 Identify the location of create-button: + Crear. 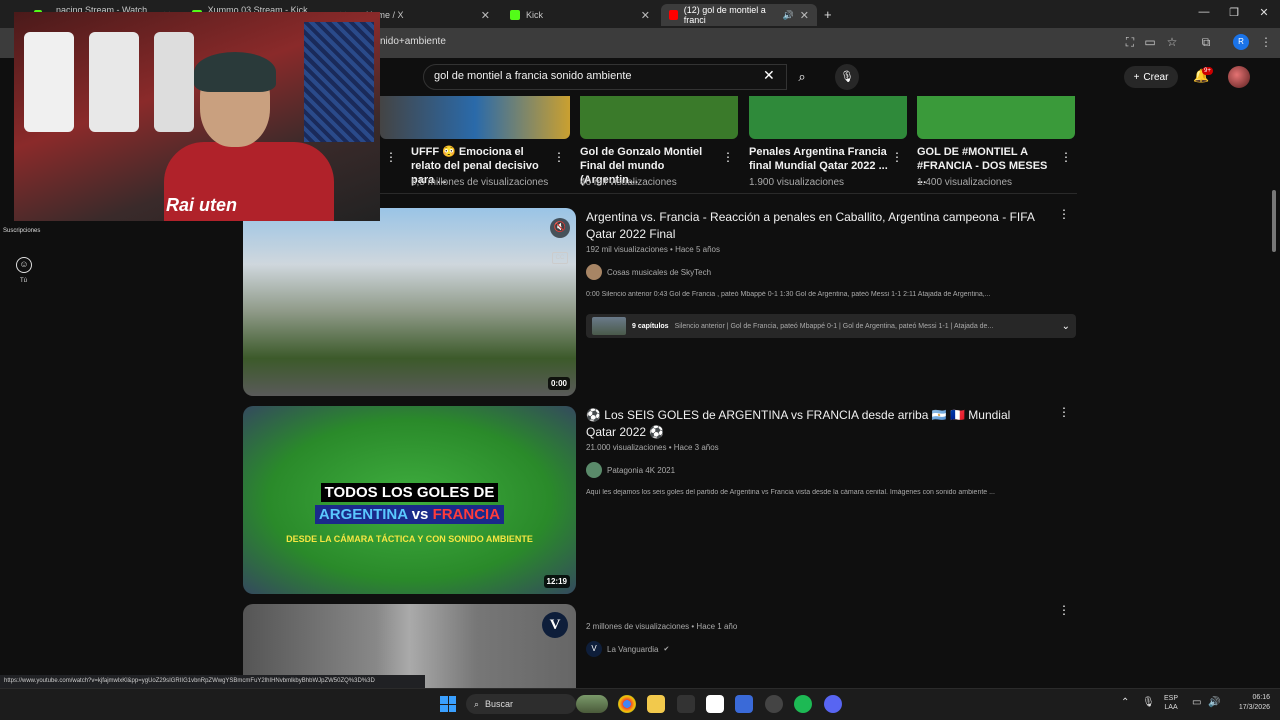
(1151, 77).